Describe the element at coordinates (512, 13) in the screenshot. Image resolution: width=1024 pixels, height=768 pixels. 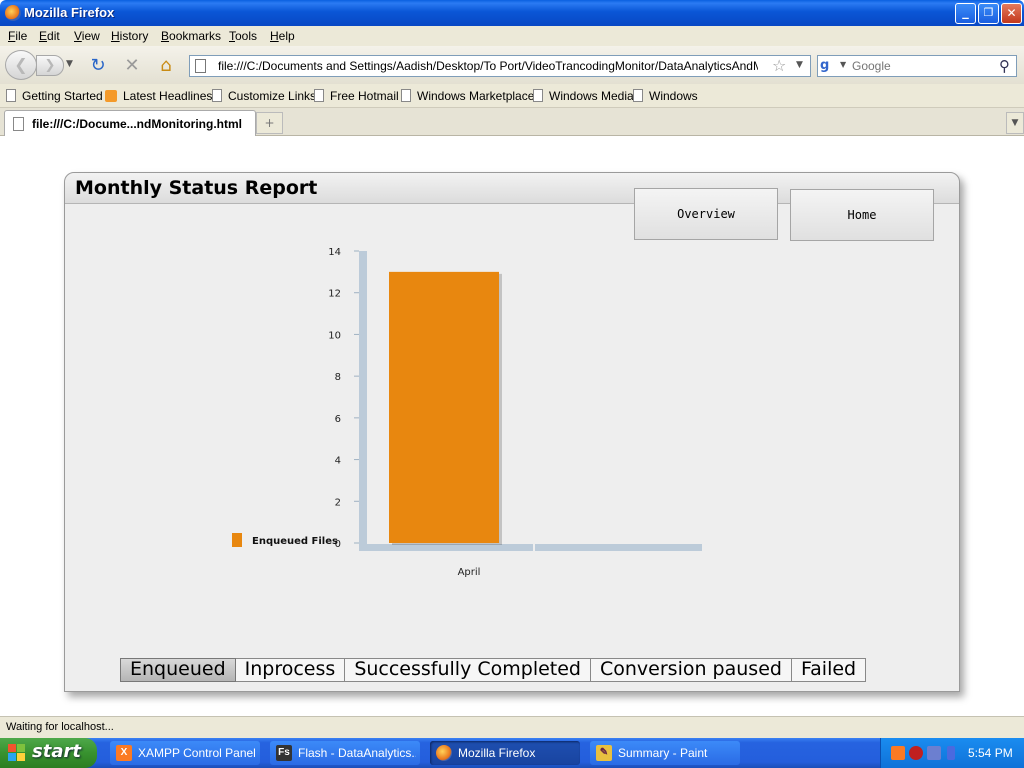
I see `window-titlebar: Mozilla Firefox _ ❐ ✕` at that location.